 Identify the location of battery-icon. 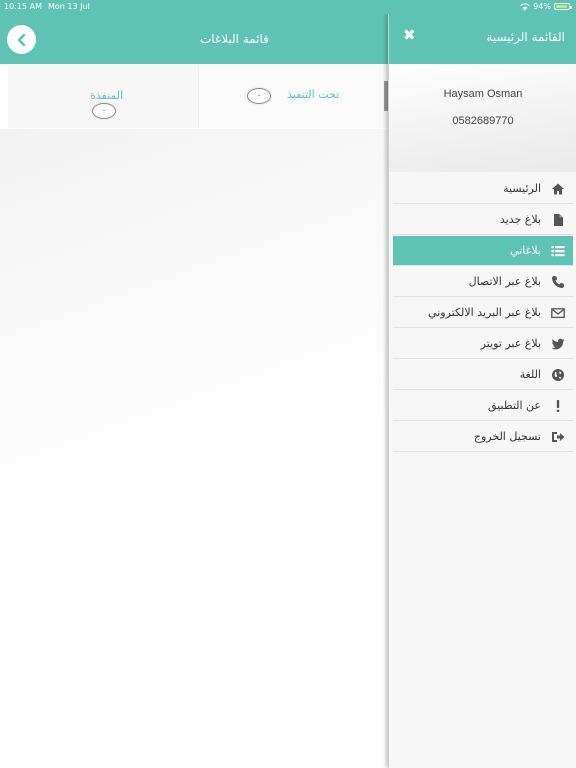
(563, 6).